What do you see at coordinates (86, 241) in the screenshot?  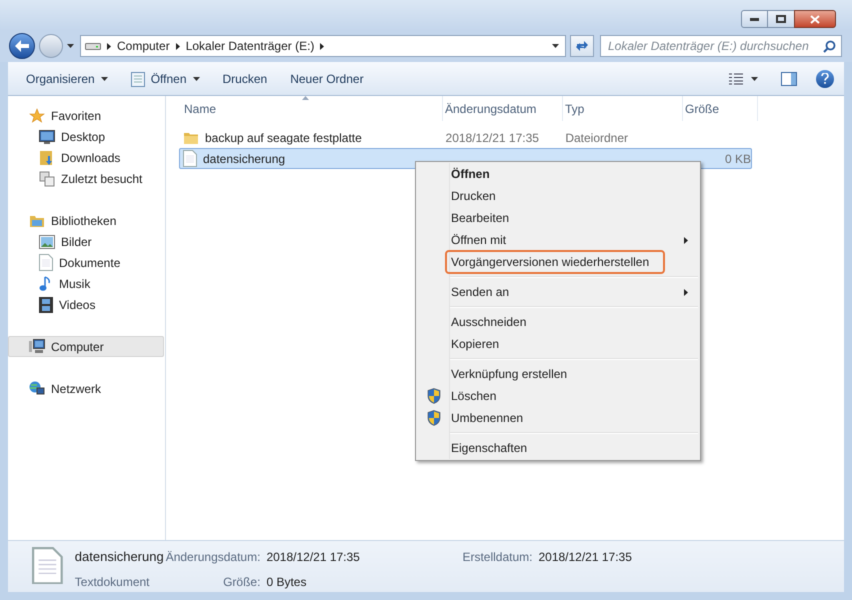 I see `sidebar-item: Bilder` at bounding box center [86, 241].